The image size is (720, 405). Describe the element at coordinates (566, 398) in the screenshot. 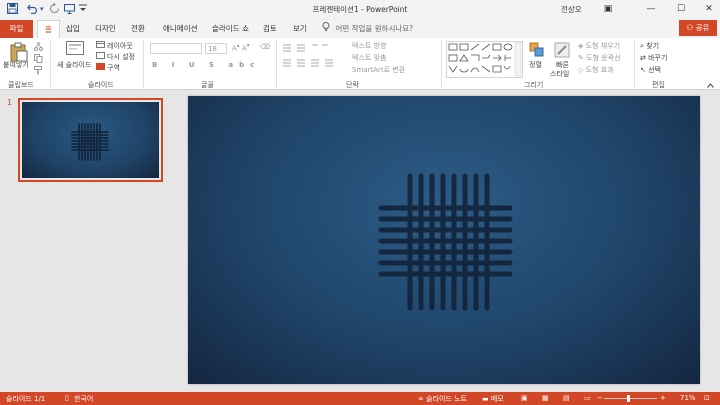

I see `reading-view-icon: ▤` at that location.